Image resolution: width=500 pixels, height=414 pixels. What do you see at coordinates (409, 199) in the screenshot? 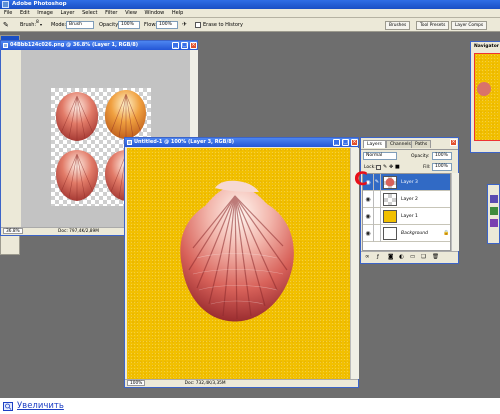
I see `layer-name: Layer 2` at bounding box center [409, 199].